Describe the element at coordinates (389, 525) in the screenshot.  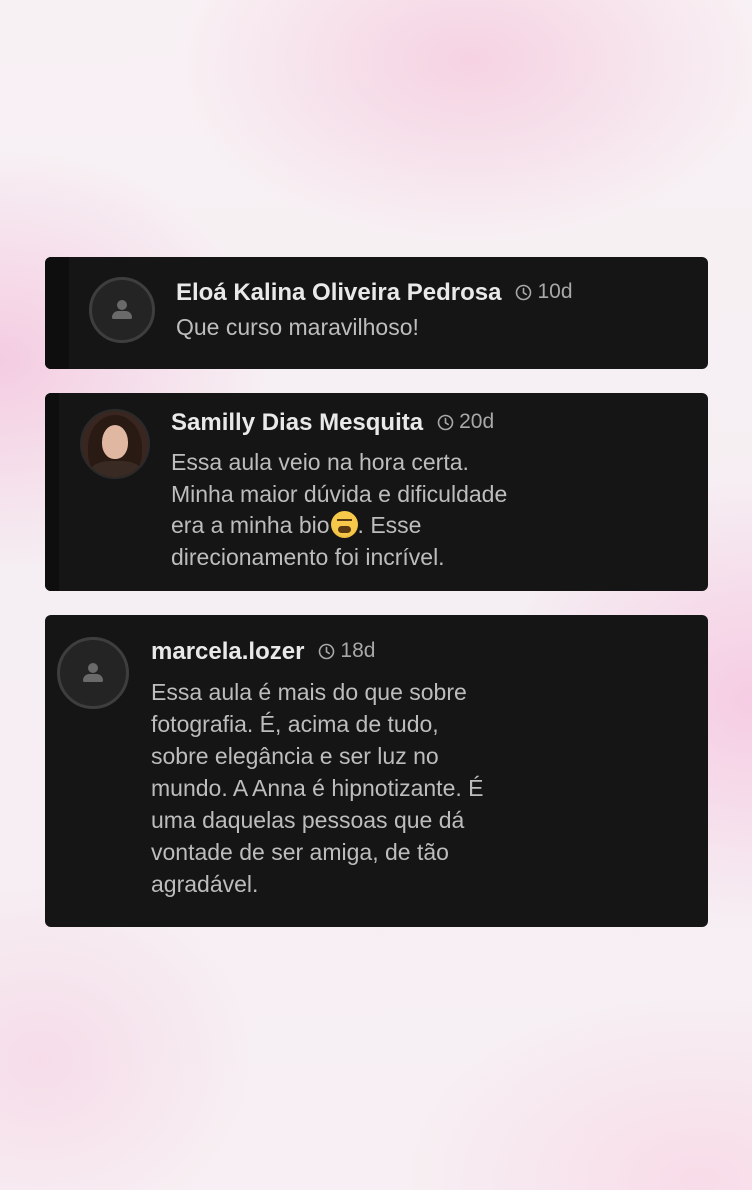
I see `comment-line: . Esse` at that location.